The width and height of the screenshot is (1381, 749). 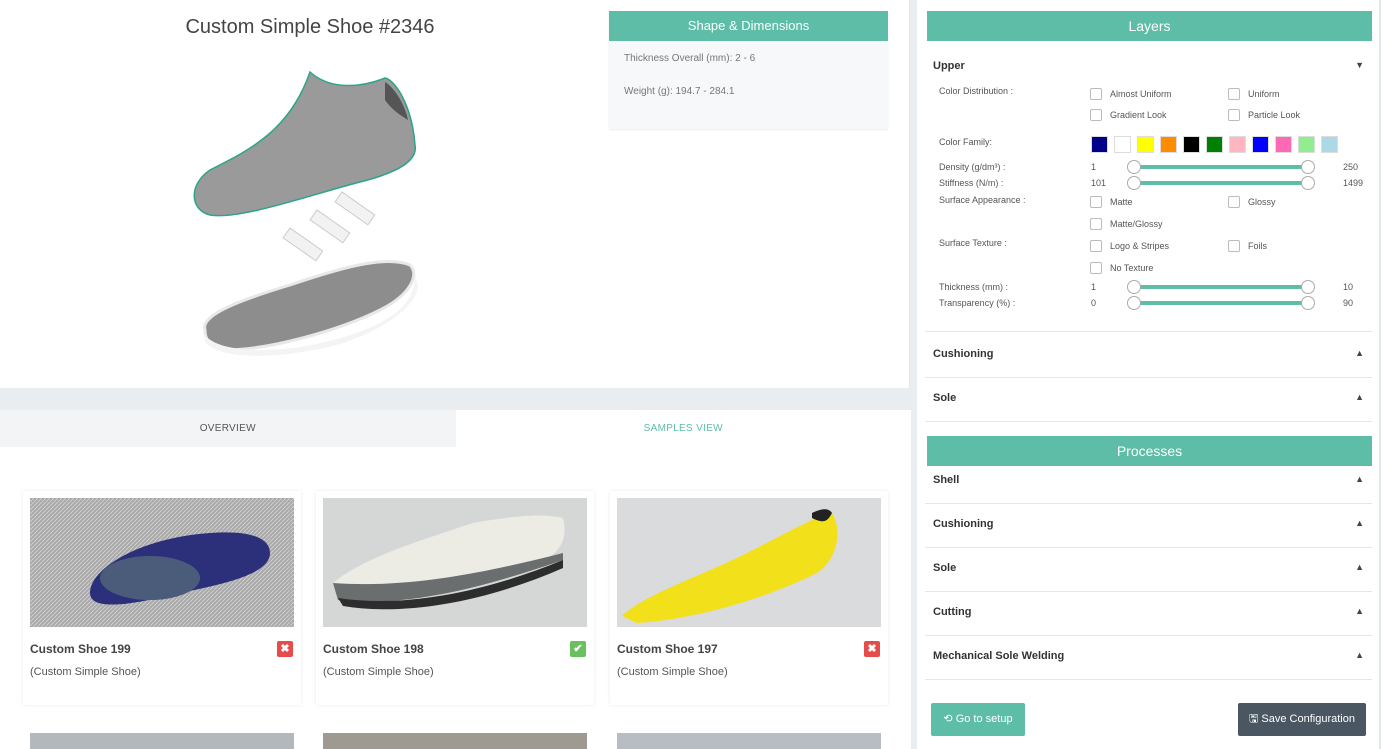 I want to click on sample-name: Custom Shoe 199, so click(x=80, y=649).